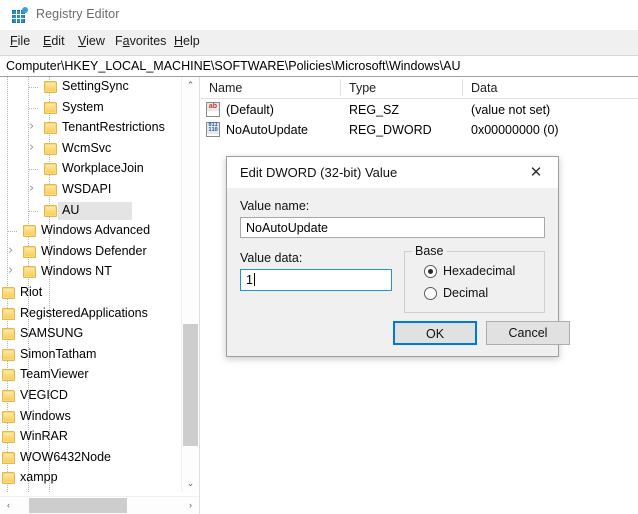 The height and width of the screenshot is (514, 638). Describe the element at coordinates (20, 15) in the screenshot. I see `registry-icon` at that location.